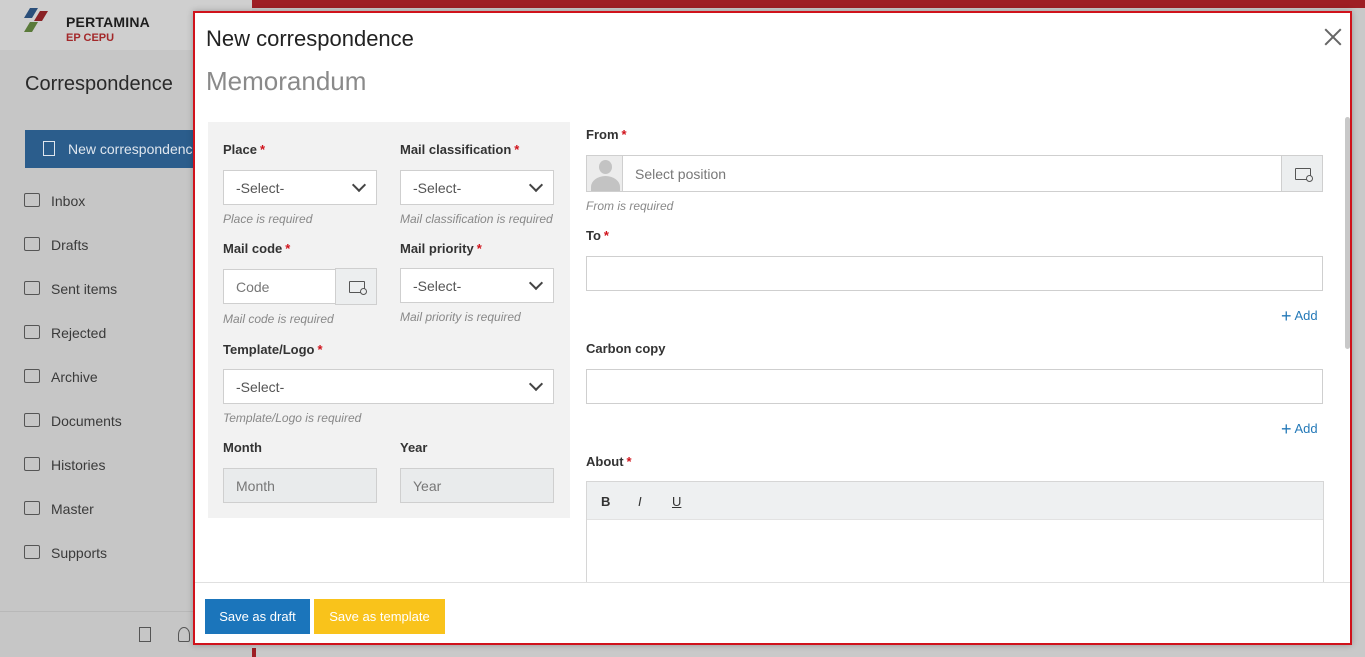  I want to click on carbon-copy-label: Carbon copy, so click(626, 348).